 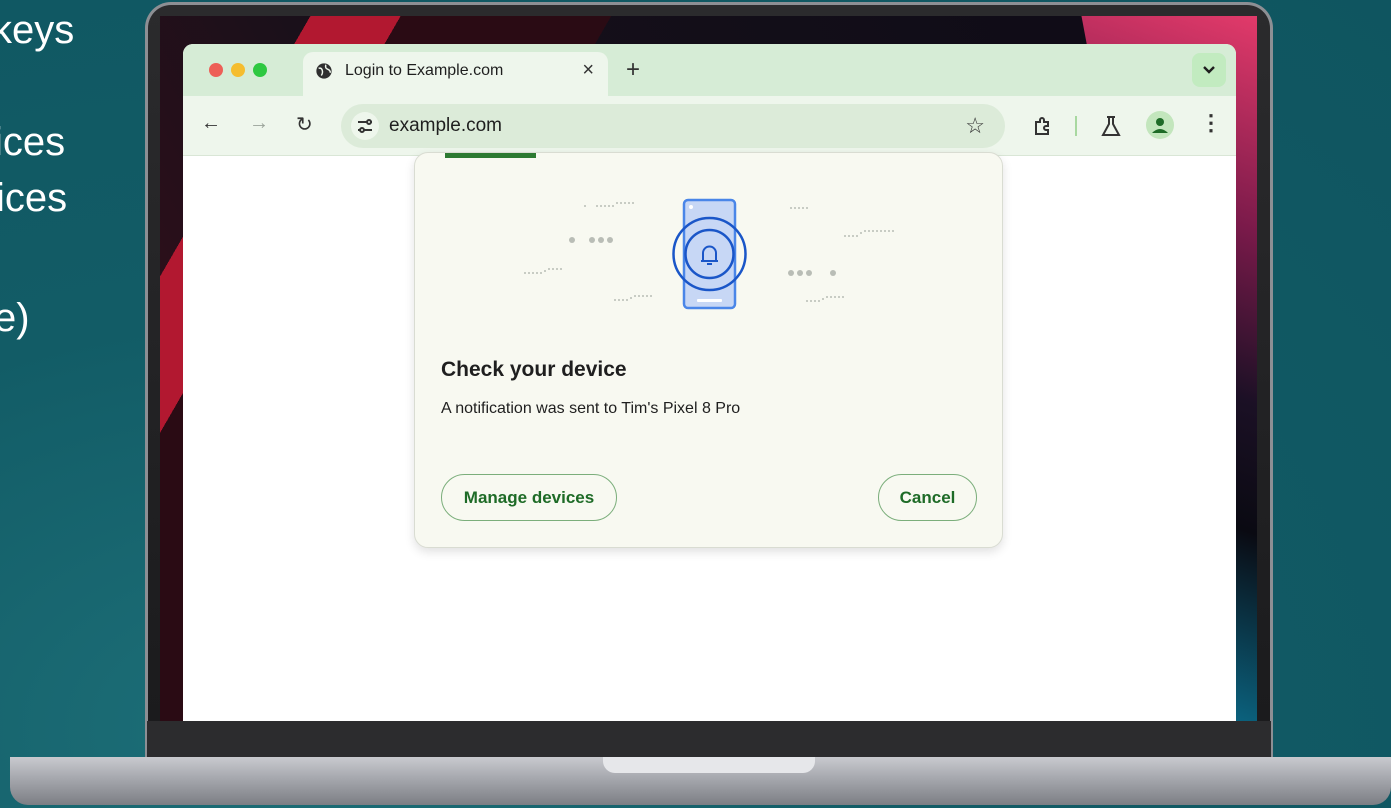 I want to click on window-controls, so click(x=238, y=70).